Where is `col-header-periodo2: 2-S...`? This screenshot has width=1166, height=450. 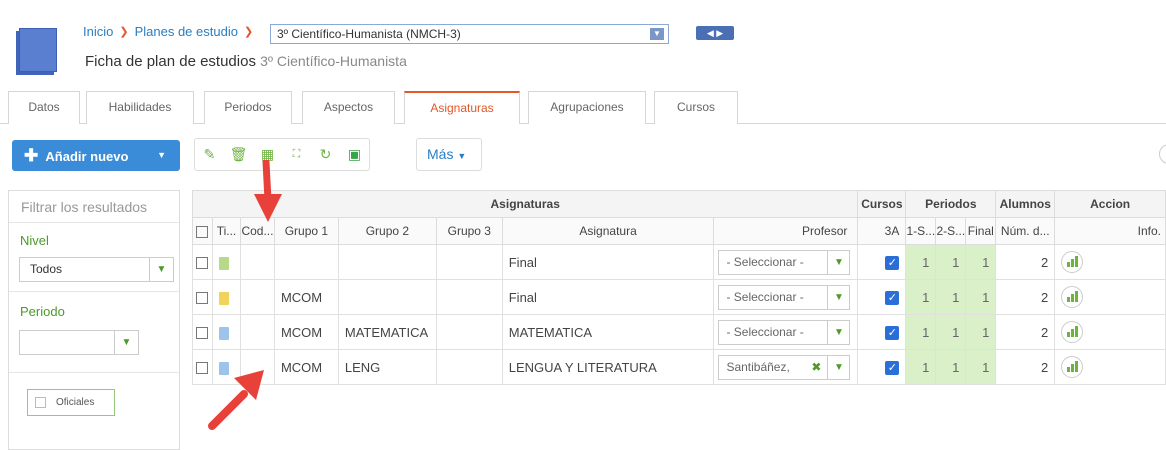
col-header-periodo2: 2-S... is located at coordinates (951, 231).